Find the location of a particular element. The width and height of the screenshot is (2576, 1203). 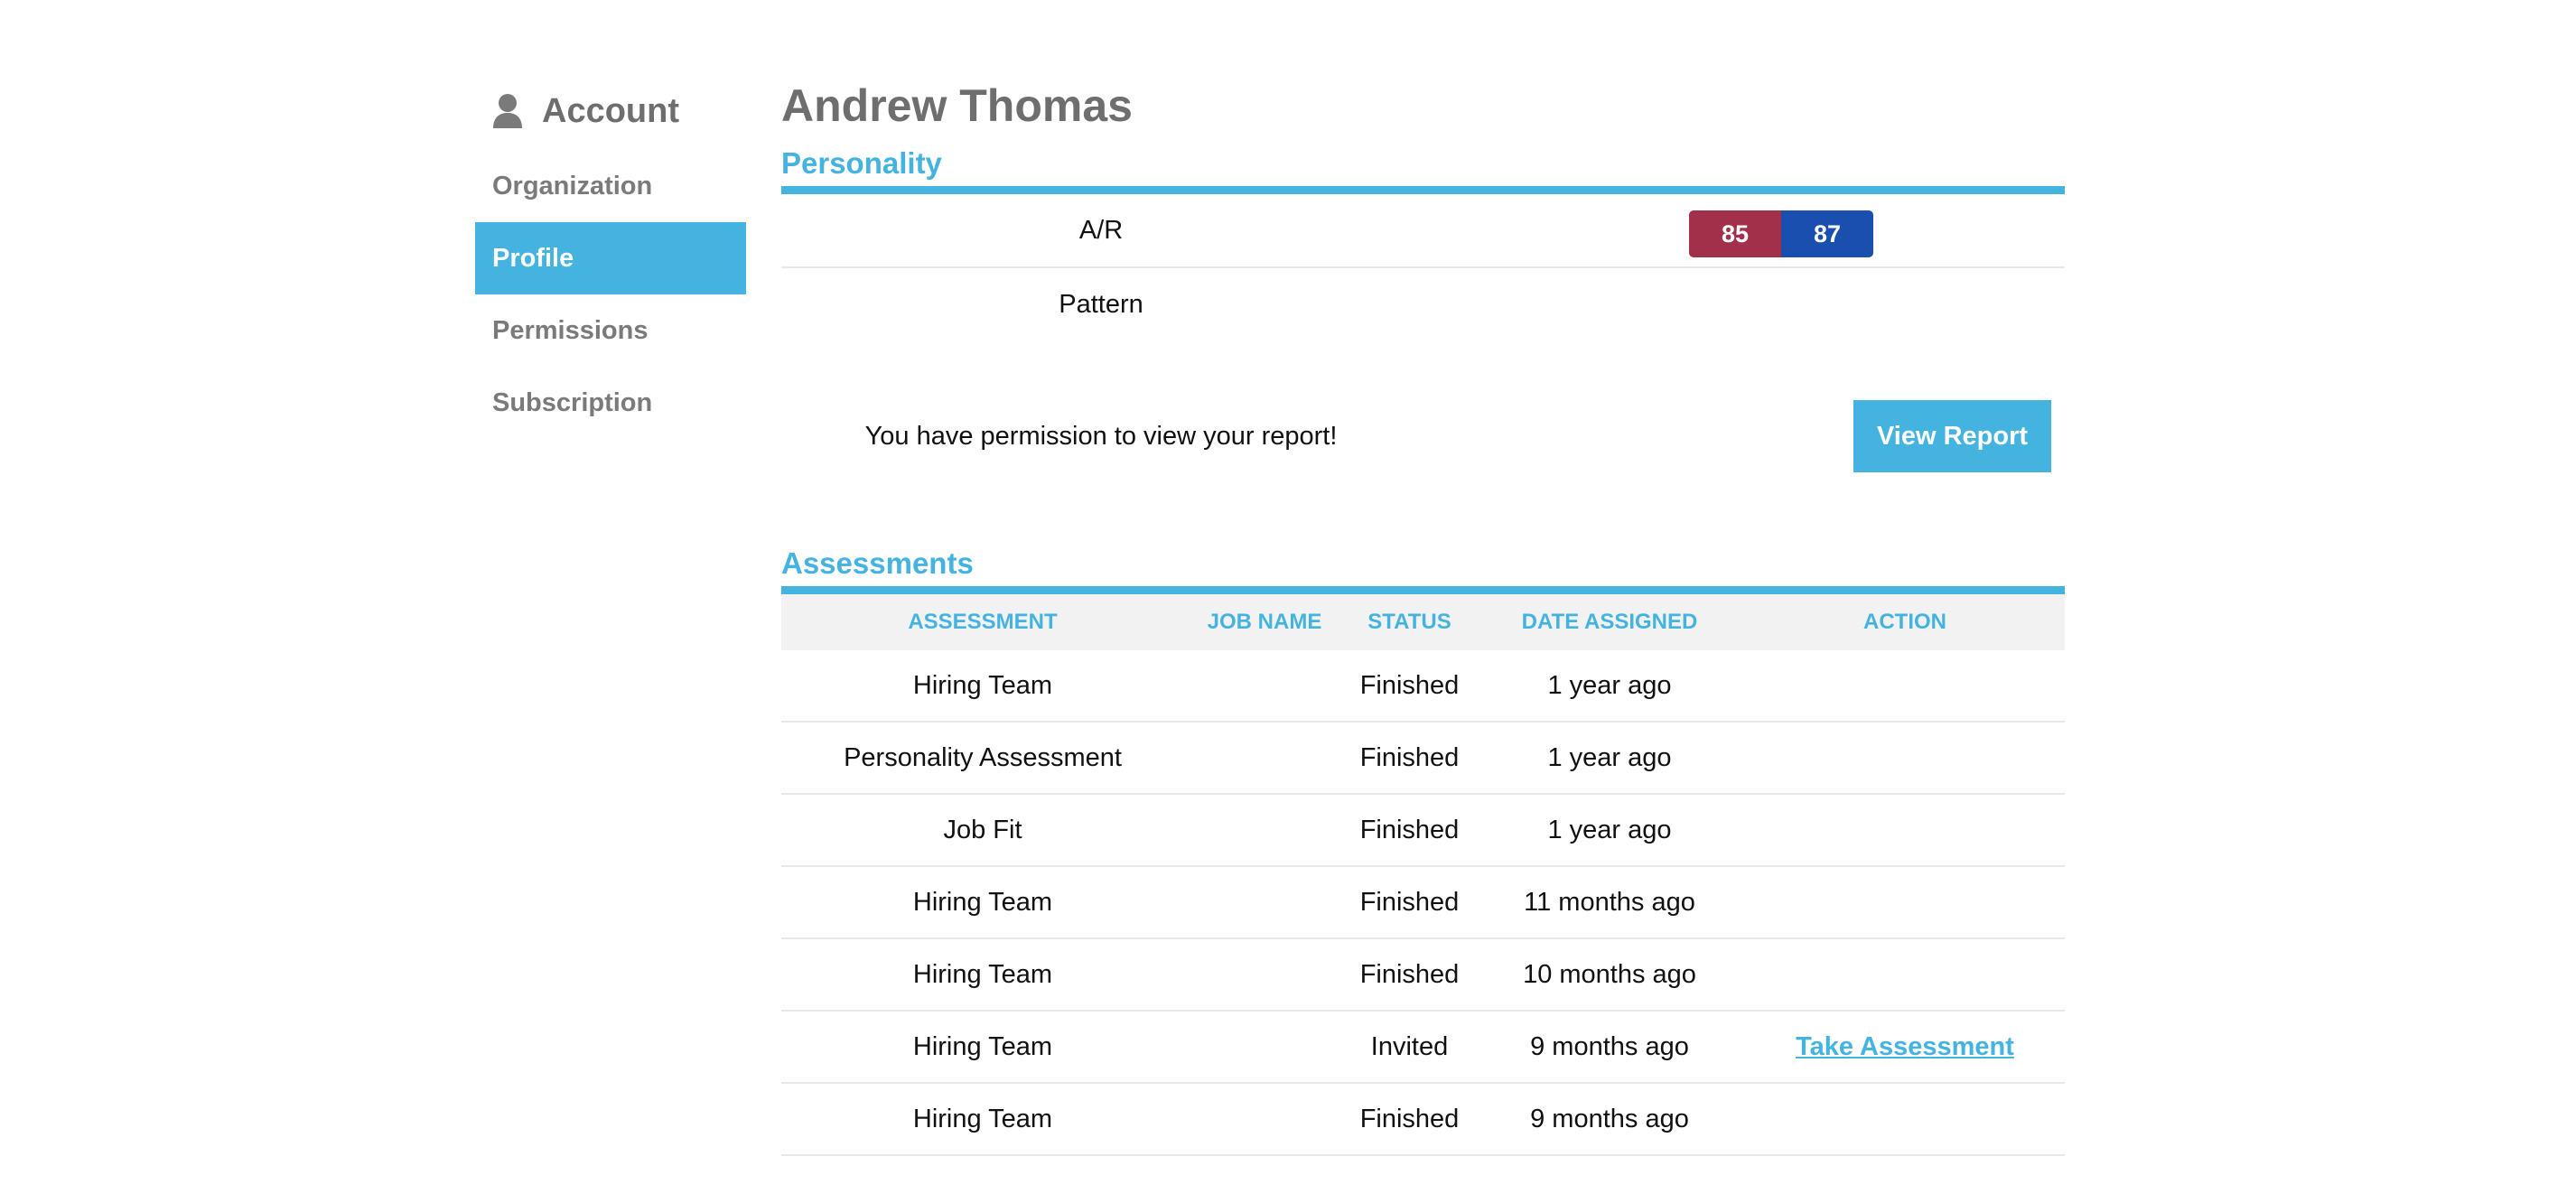

column-header-date-assigned: Date Assigned is located at coordinates (1609, 622).